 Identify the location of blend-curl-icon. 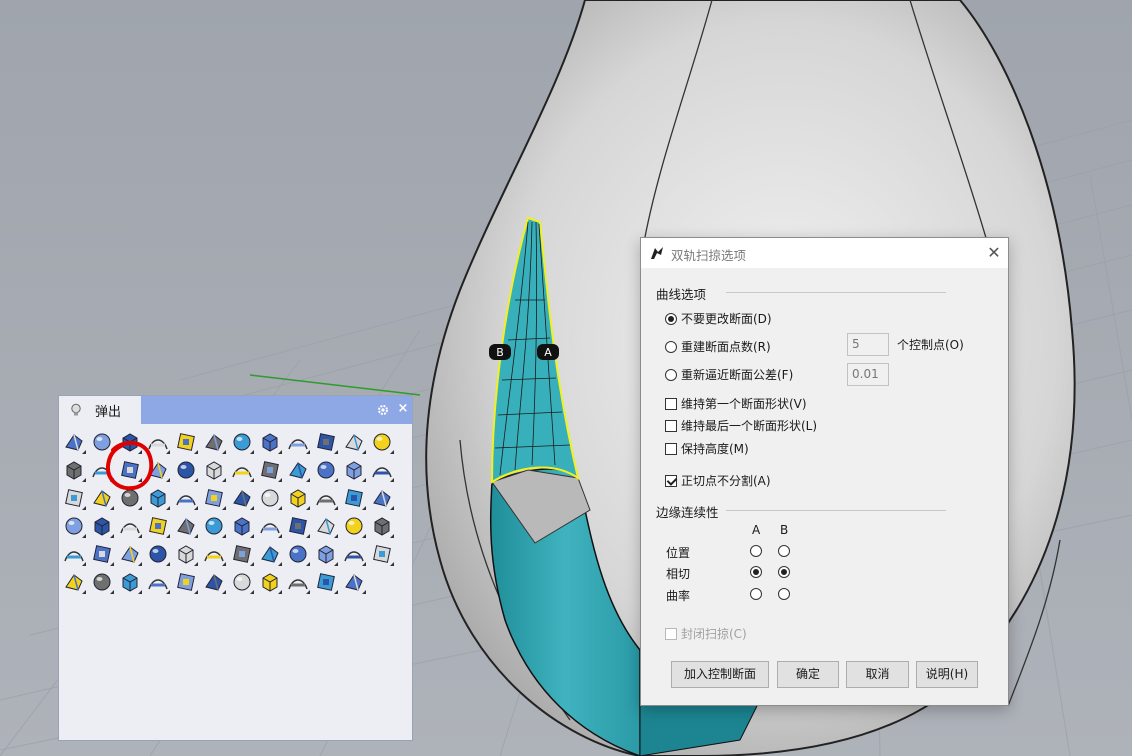
(298, 498).